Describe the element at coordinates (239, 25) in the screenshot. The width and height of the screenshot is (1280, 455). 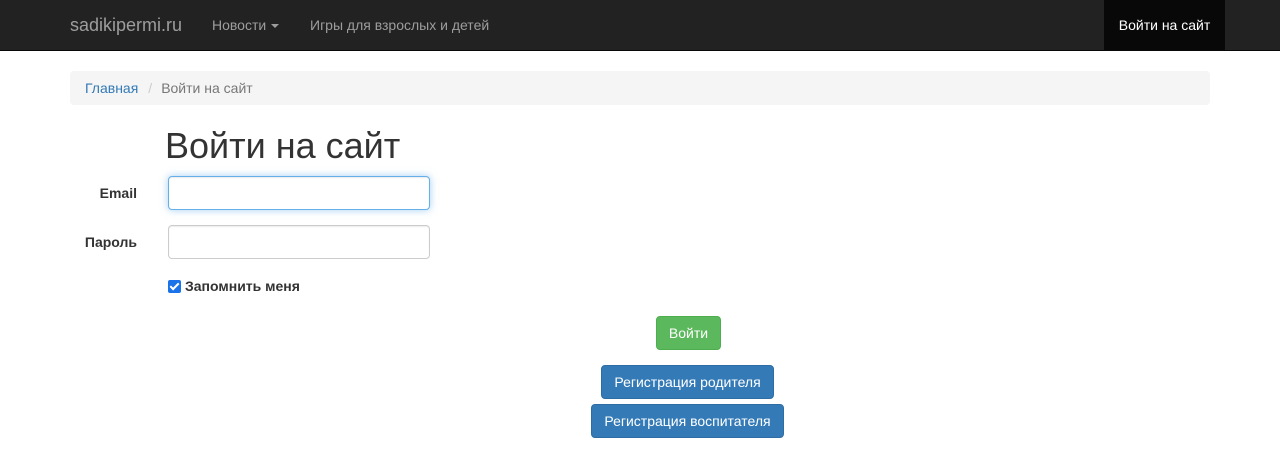
I see `nav-news-label: Новости` at that location.